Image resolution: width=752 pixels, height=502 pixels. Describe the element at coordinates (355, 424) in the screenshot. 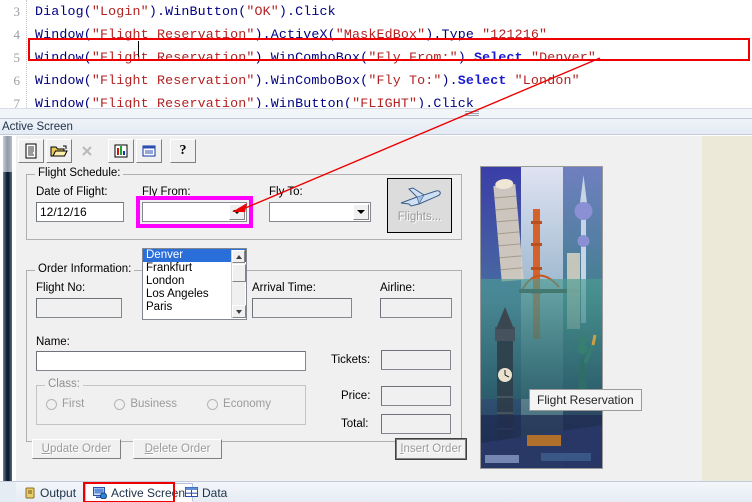

I see `total-label: Total:` at that location.